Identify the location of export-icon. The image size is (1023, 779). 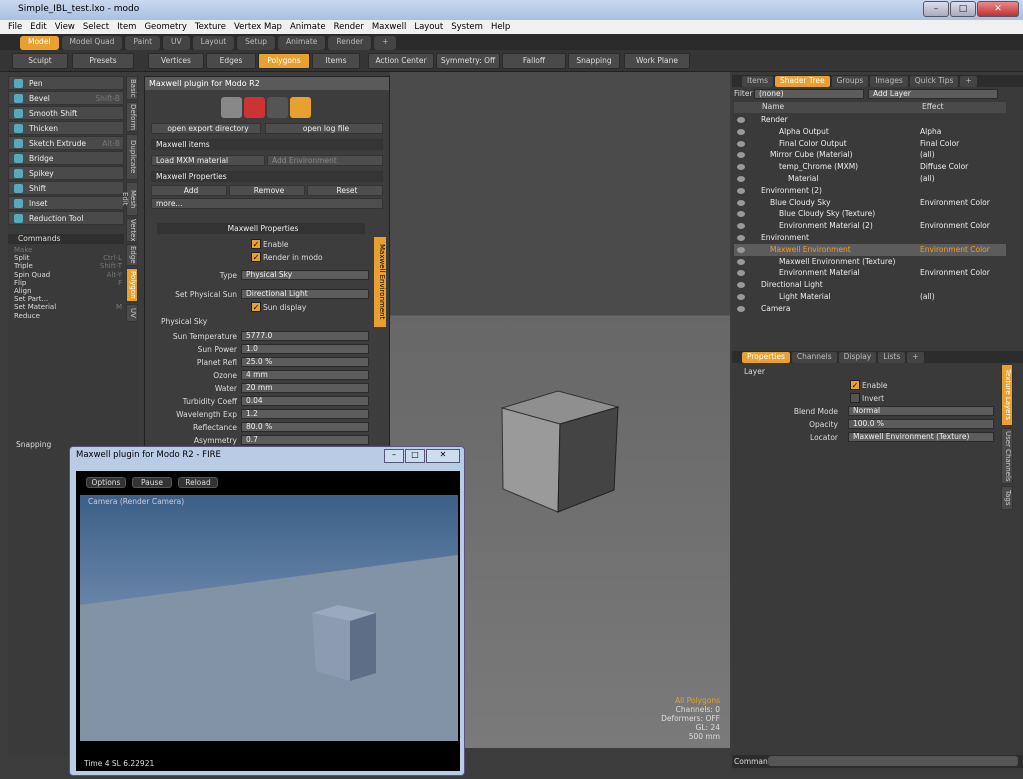
(231, 107).